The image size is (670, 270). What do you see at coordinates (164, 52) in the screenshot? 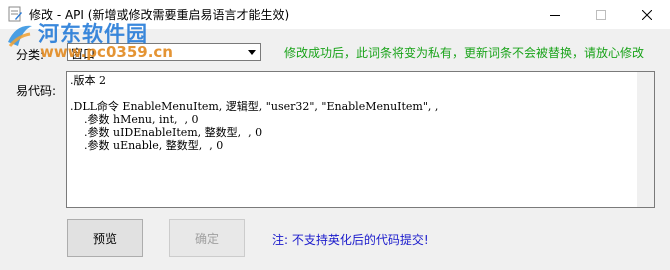
I see `category-select: 窗口` at bounding box center [164, 52].